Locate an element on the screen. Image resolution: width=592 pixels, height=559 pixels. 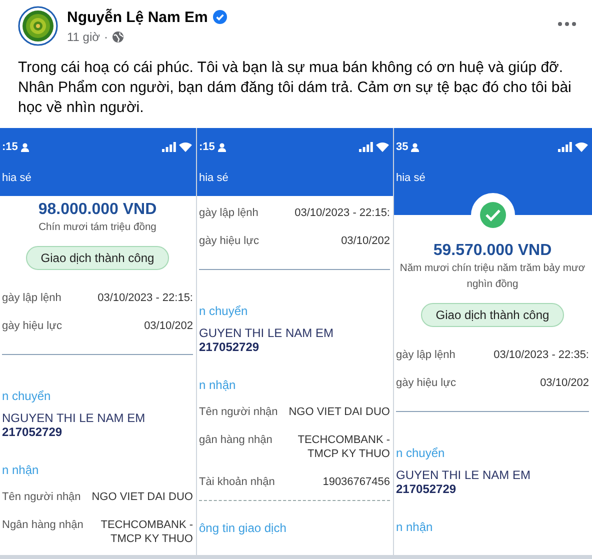
globe-icon is located at coordinates (118, 36).